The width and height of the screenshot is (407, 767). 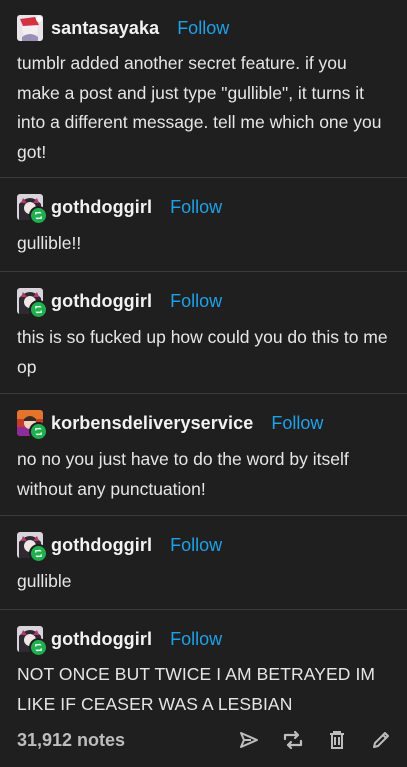 What do you see at coordinates (204, 740) in the screenshot?
I see `post-footer: 31,912 notes` at bounding box center [204, 740].